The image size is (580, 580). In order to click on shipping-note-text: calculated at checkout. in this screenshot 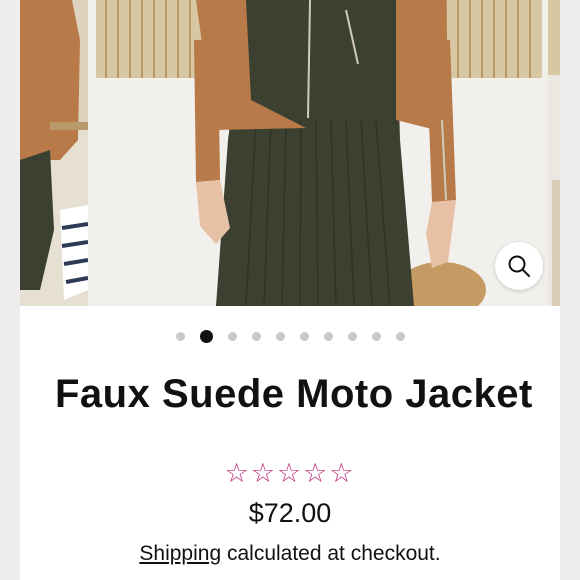, I will do `click(333, 553)`.